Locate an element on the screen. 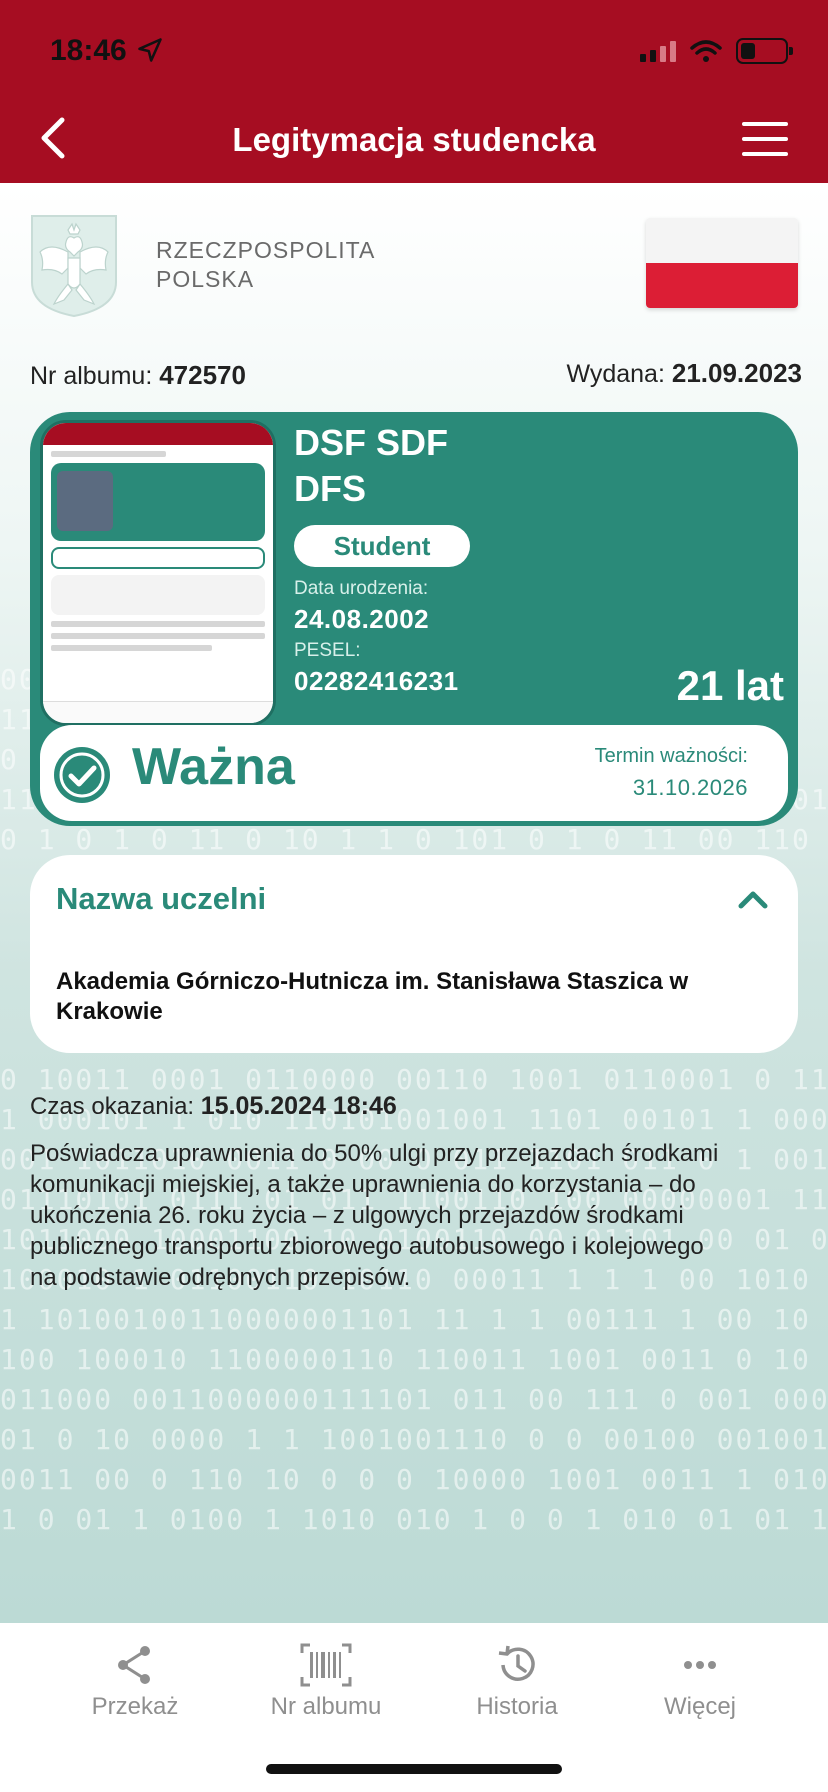 Image resolution: width=828 pixels, height=1792 pixels. pesel-value: 02282416231 is located at coordinates (376, 681).